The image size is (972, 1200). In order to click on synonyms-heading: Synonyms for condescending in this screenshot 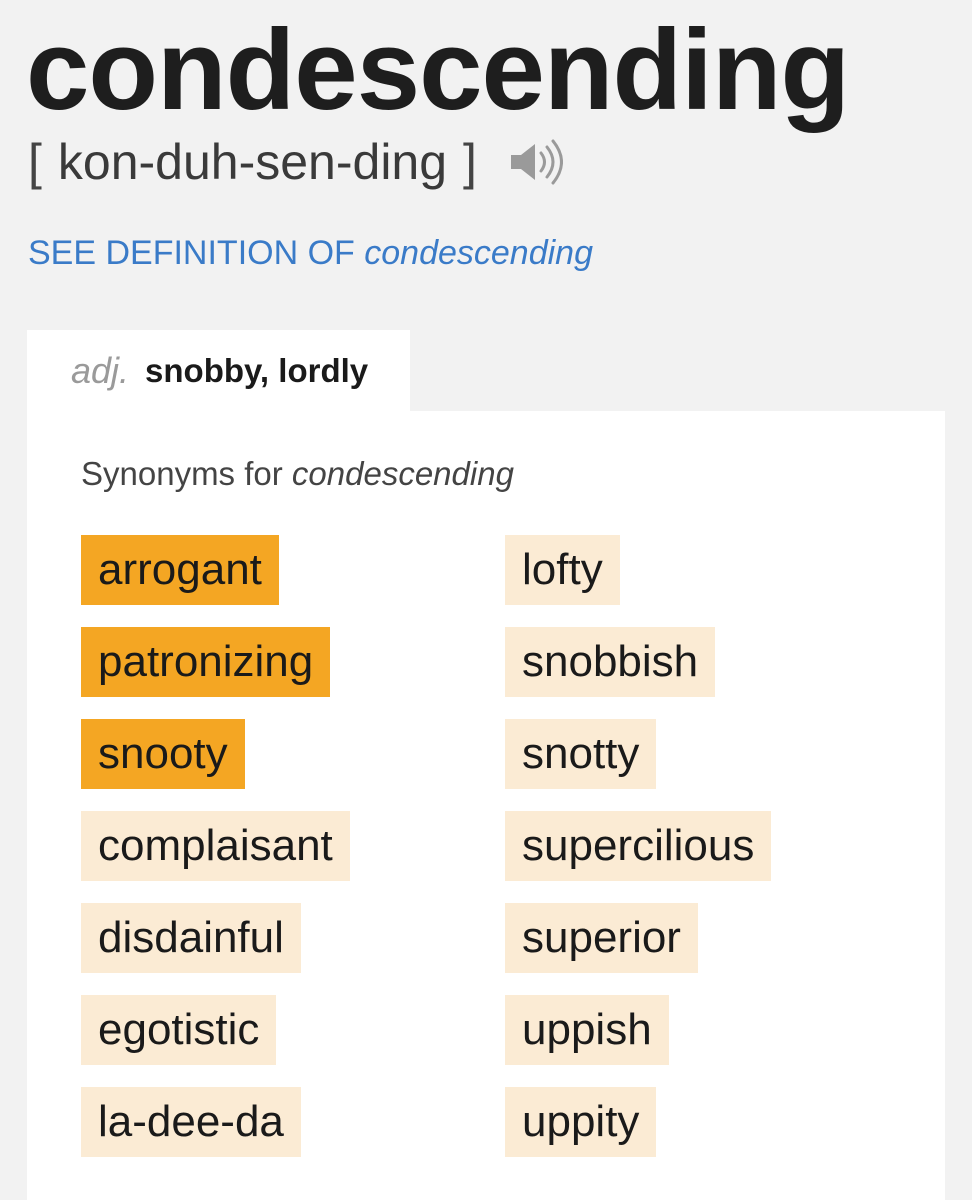, I will do `click(297, 474)`.